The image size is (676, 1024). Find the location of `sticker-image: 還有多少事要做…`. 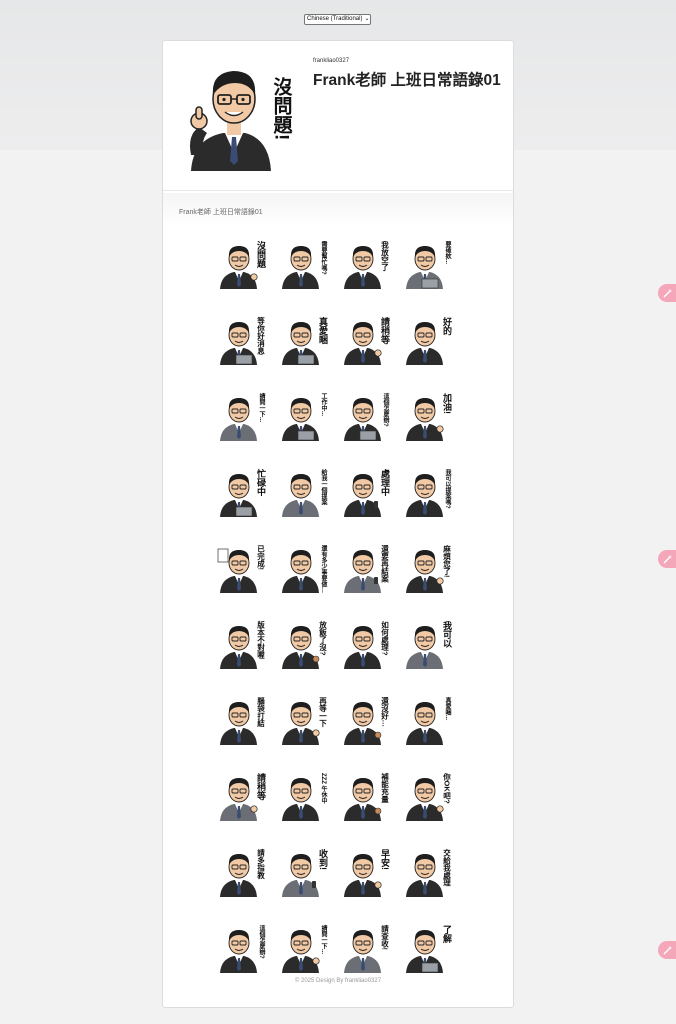

sticker-image: 還有多少事要做… is located at coordinates (305, 568).